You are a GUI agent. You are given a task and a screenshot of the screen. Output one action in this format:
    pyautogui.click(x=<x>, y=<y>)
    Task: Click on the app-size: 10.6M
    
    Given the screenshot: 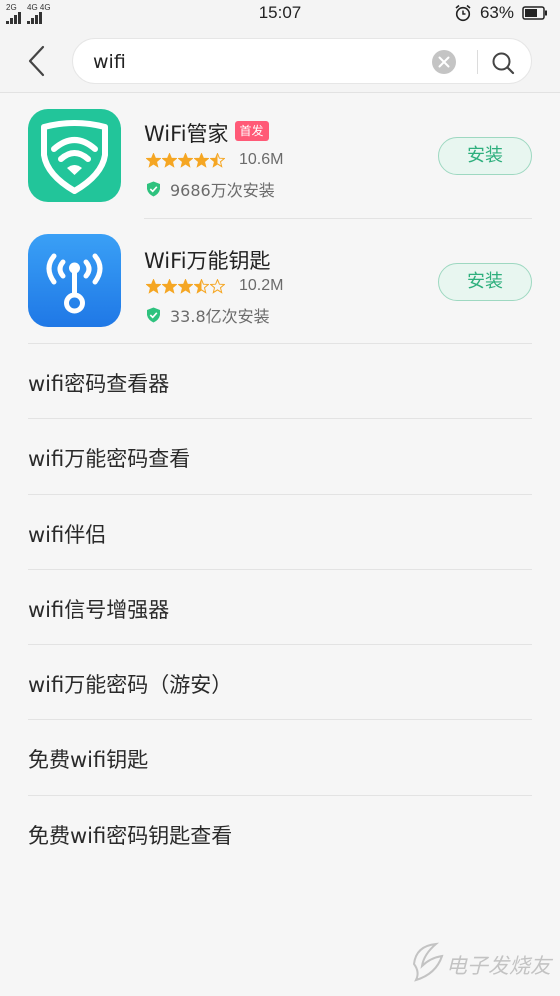 What is the action you would take?
    pyautogui.click(x=261, y=159)
    